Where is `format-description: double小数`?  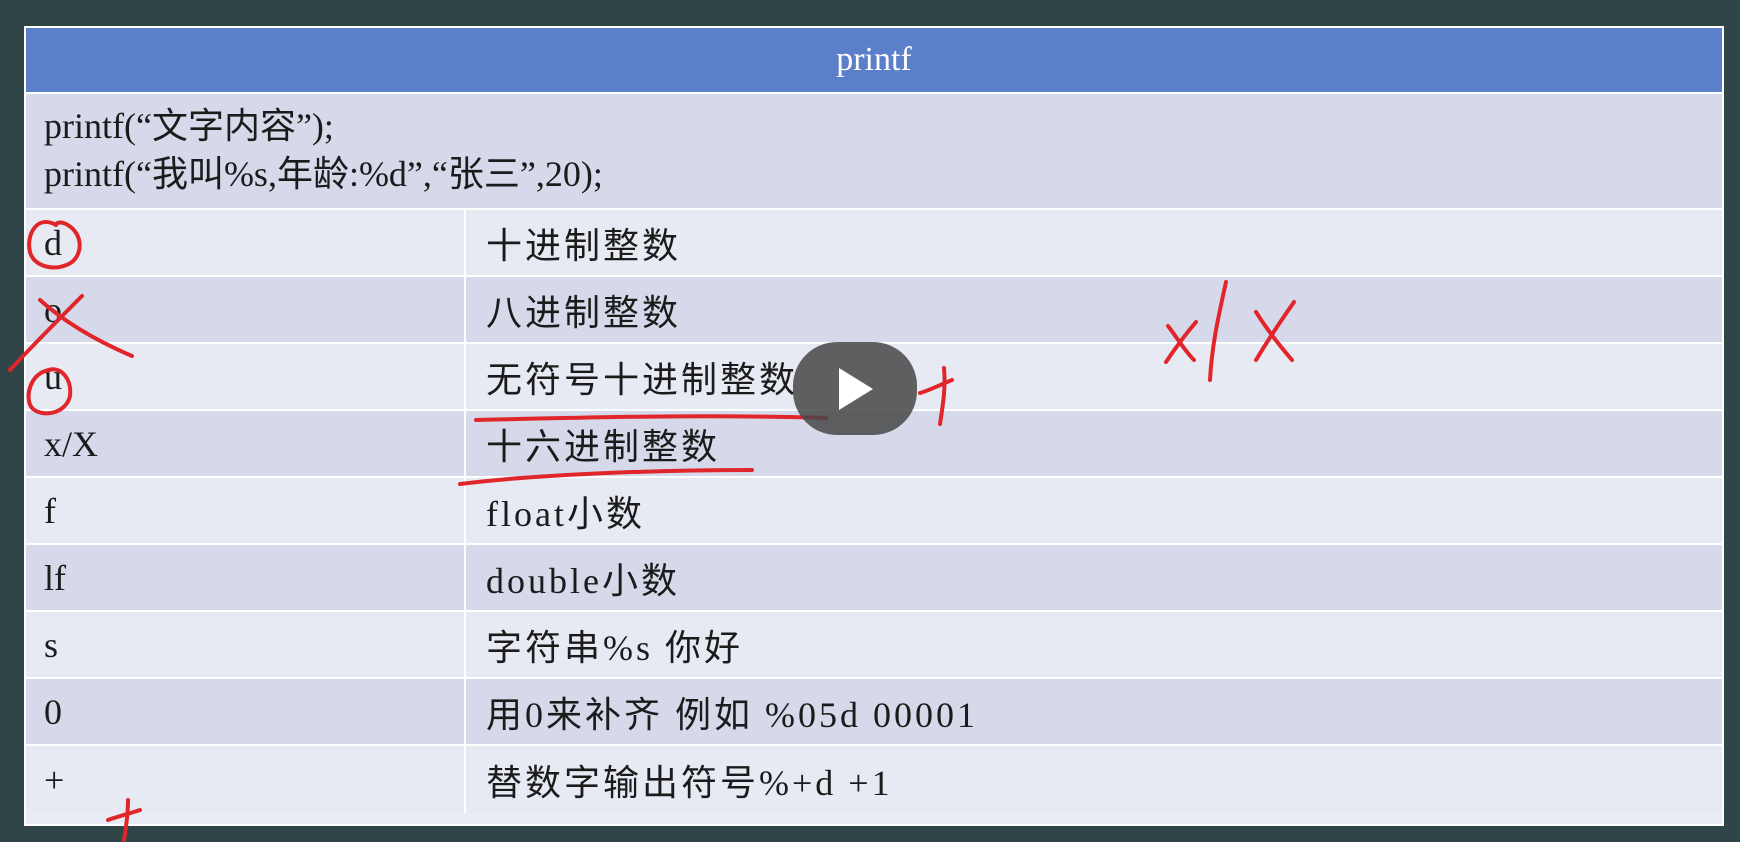
format-description: double小数 is located at coordinates (583, 580).